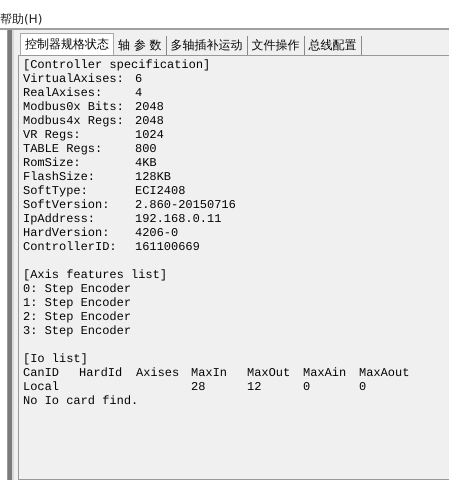  What do you see at coordinates (138, 93) in the screenshot?
I see `spec-value: 4` at bounding box center [138, 93].